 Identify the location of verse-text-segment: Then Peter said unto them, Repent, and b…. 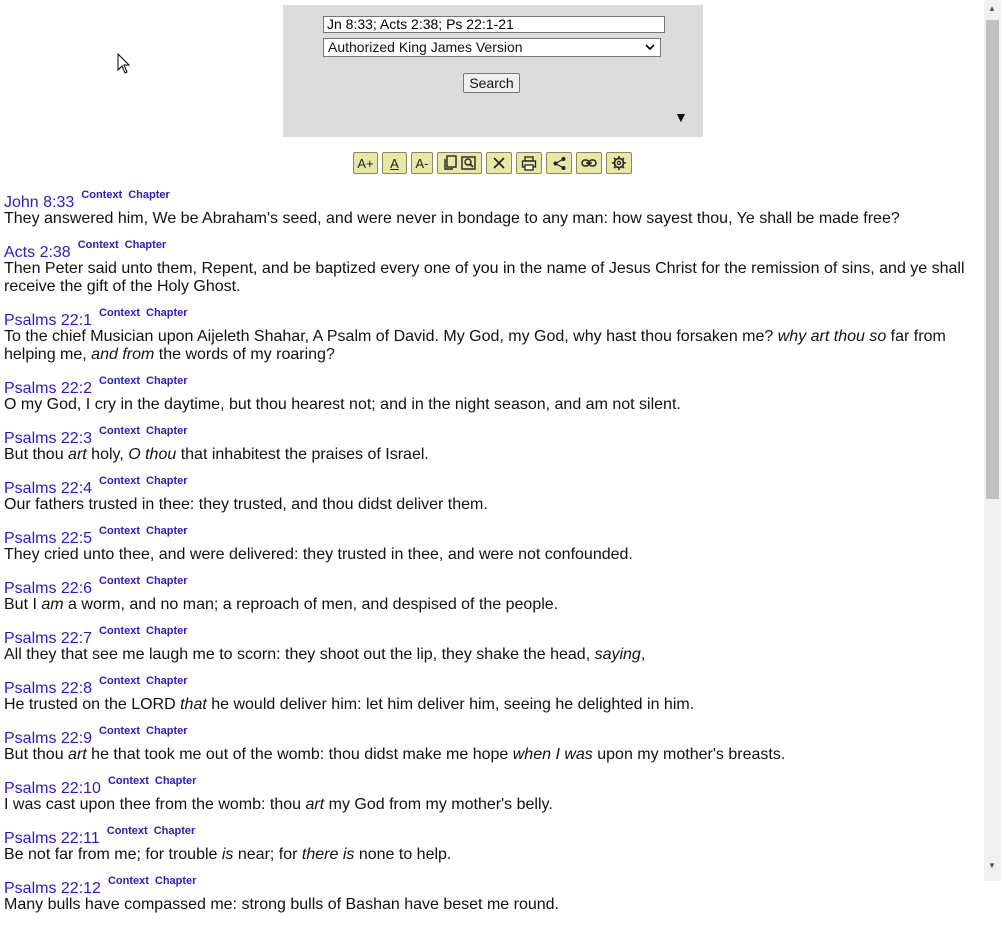
(484, 277).